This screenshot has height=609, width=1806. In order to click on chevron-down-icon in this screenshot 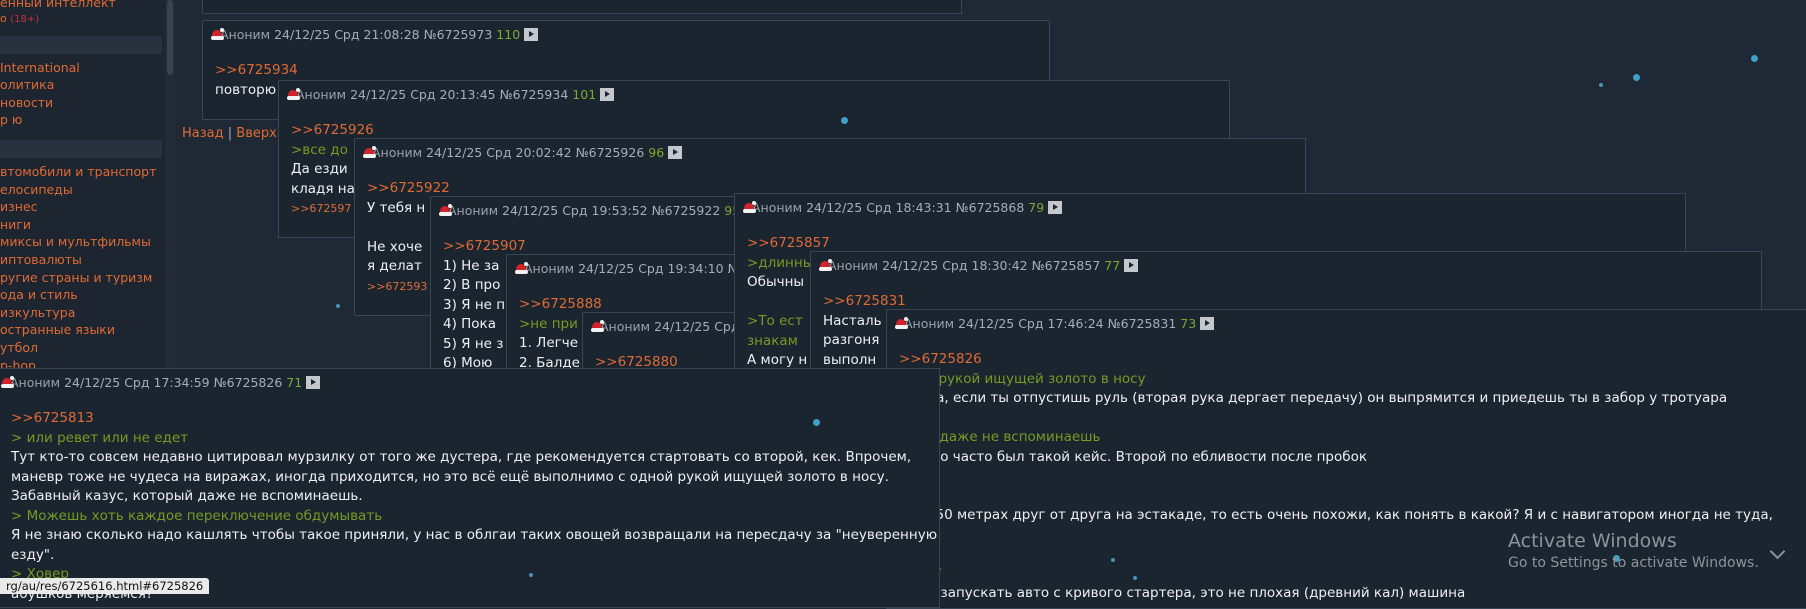, I will do `click(1777, 555)`.